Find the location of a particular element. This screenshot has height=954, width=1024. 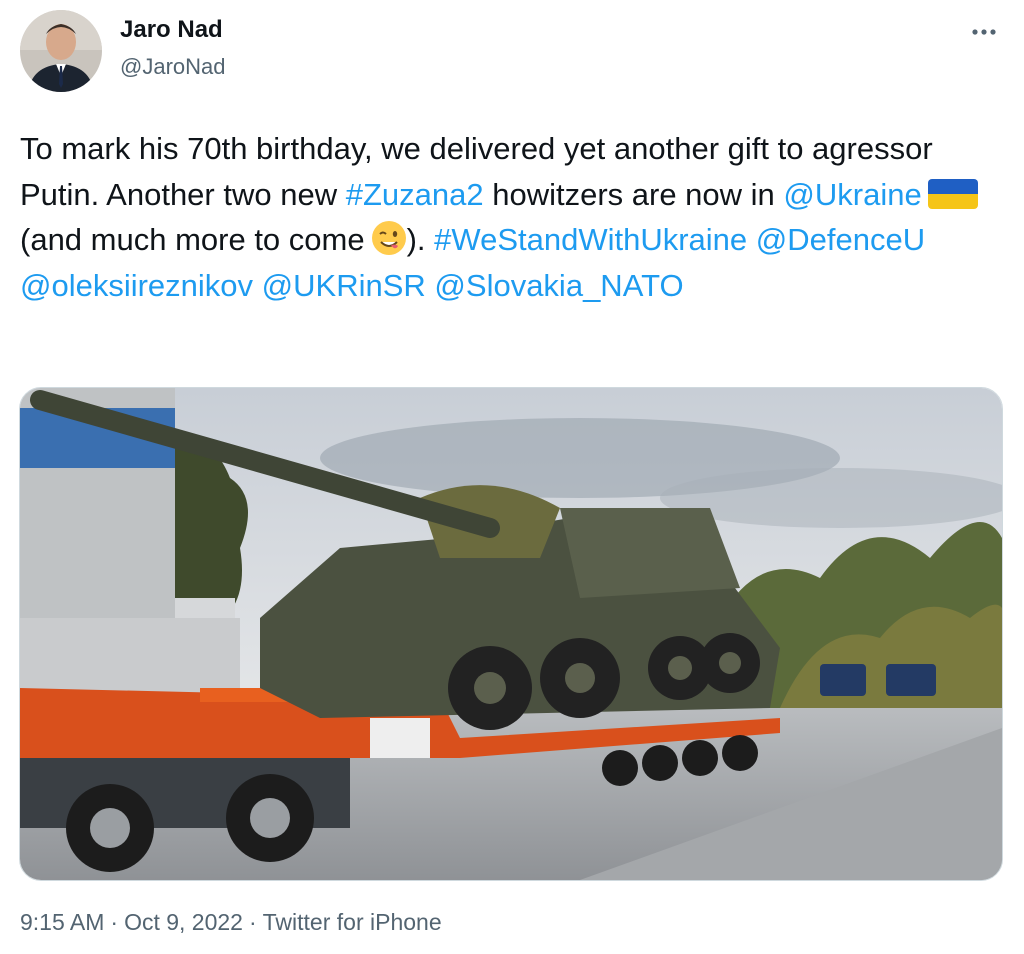

tweet-metadata: 9:15 AM · Oct 9, 2022 · Twitter for iPhone is located at coordinates (231, 922).